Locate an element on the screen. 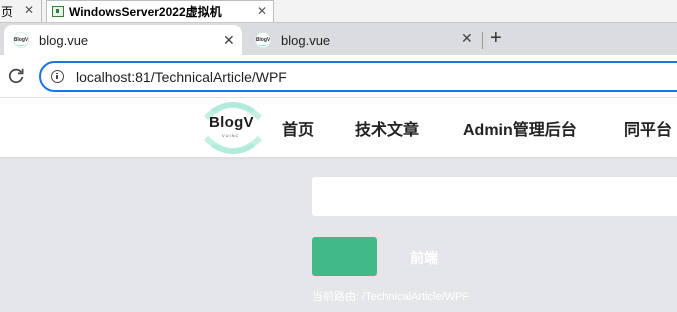 Image resolution: width=677 pixels, height=312 pixels. vm-tab-strip: 页 ✕ WindowsServer2022虚拟机 ✕ is located at coordinates (338, 11).